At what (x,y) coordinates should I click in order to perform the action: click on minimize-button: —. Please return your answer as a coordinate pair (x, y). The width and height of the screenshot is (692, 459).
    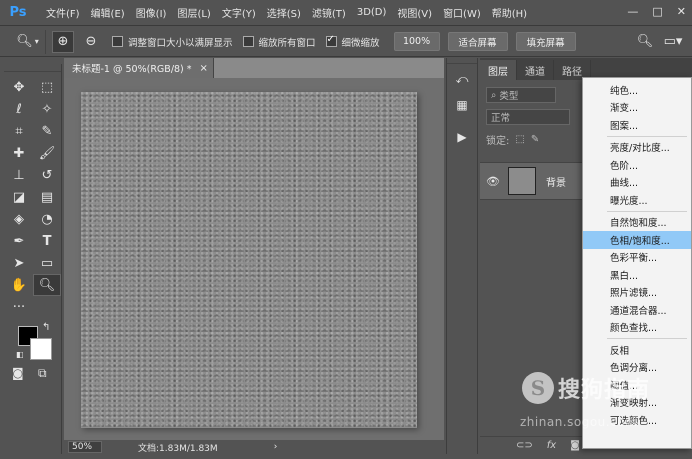
    Looking at the image, I should click on (632, 11).